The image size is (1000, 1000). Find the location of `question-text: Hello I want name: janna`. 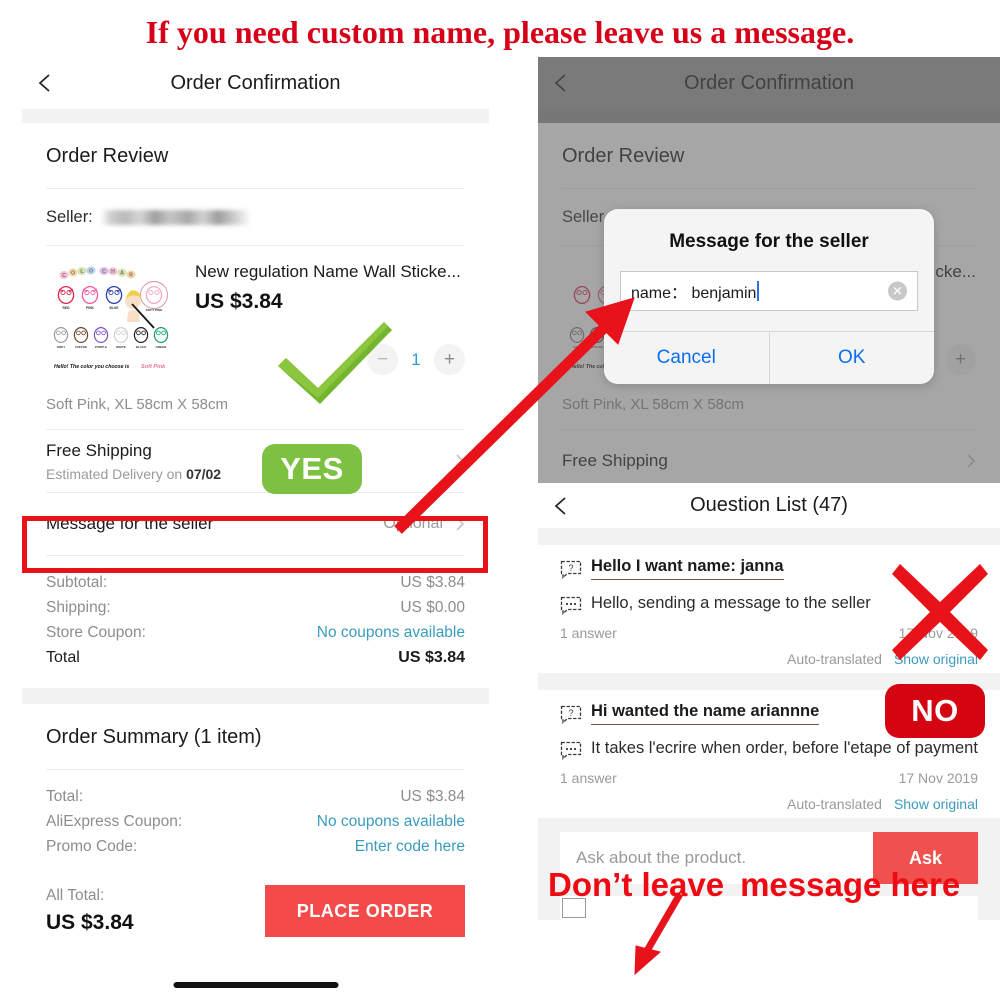

question-text: Hello I want name: janna is located at coordinates (687, 568).